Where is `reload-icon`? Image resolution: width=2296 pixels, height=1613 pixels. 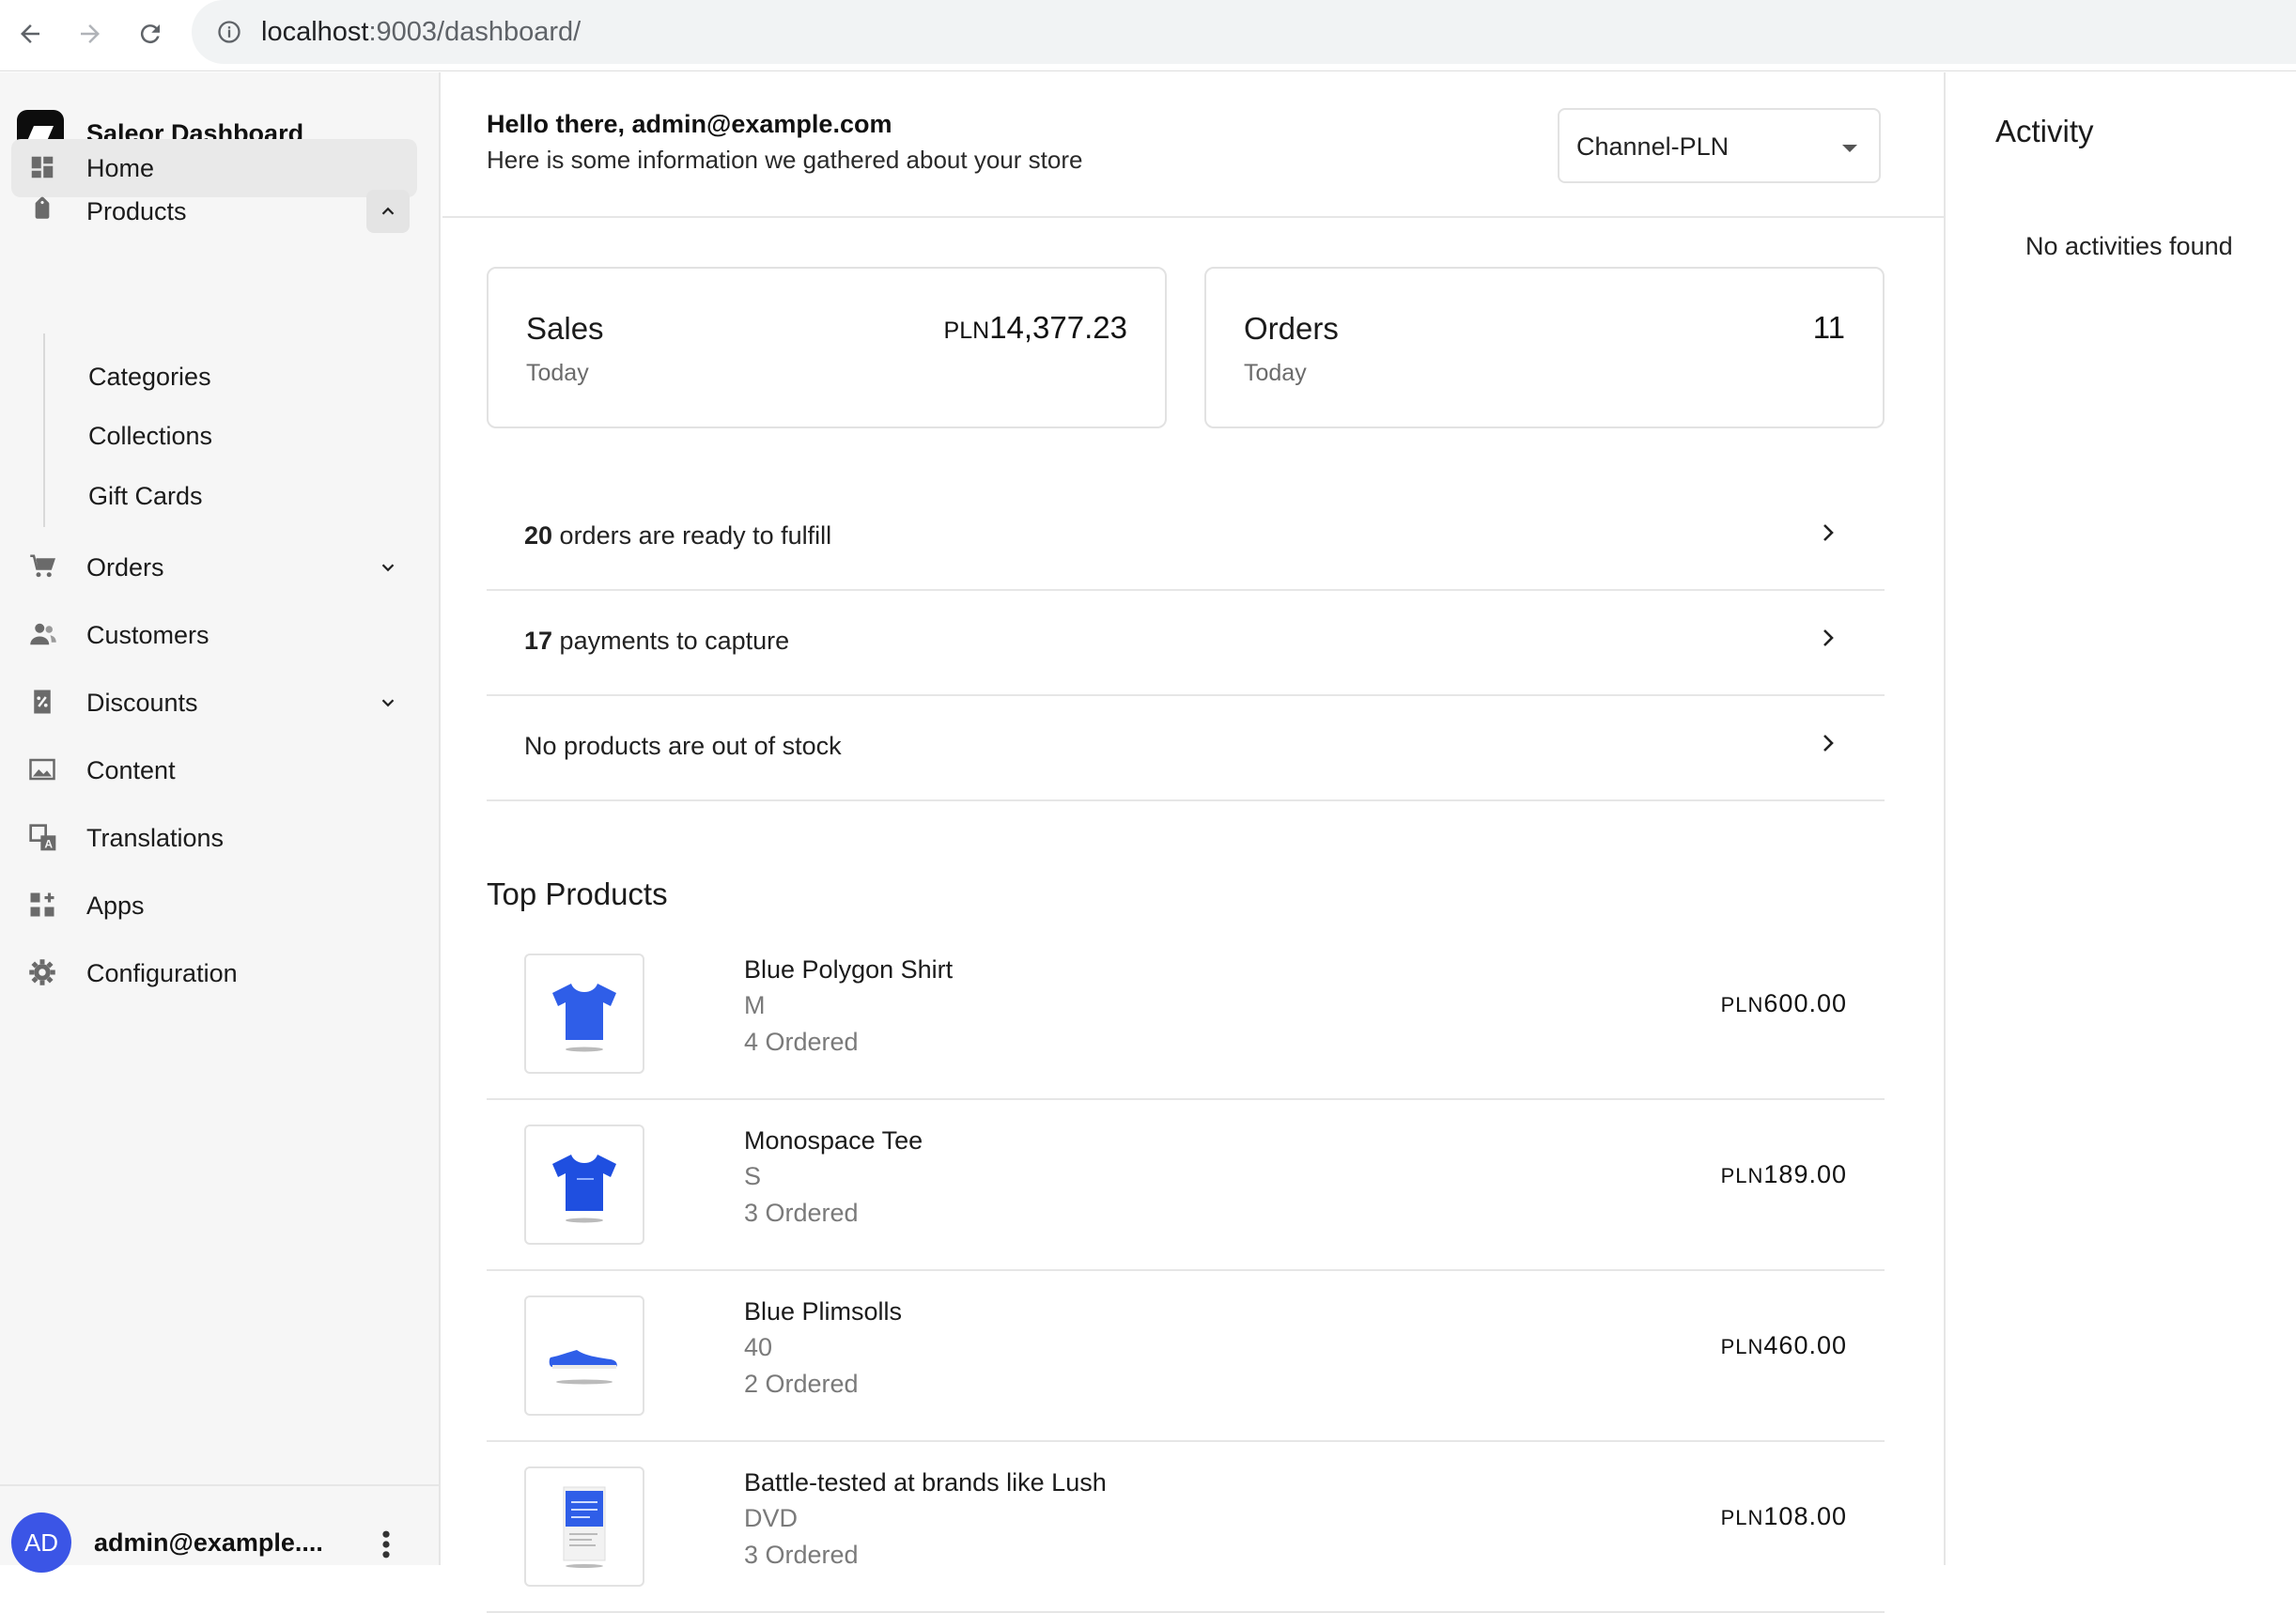 reload-icon is located at coordinates (150, 33).